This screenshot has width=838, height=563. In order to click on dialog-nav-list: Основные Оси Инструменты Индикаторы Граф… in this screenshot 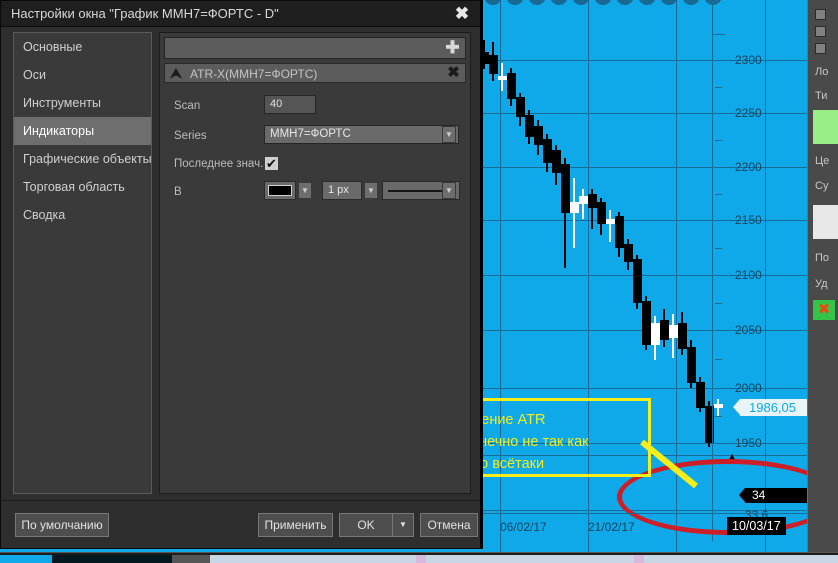, I will do `click(82, 263)`.